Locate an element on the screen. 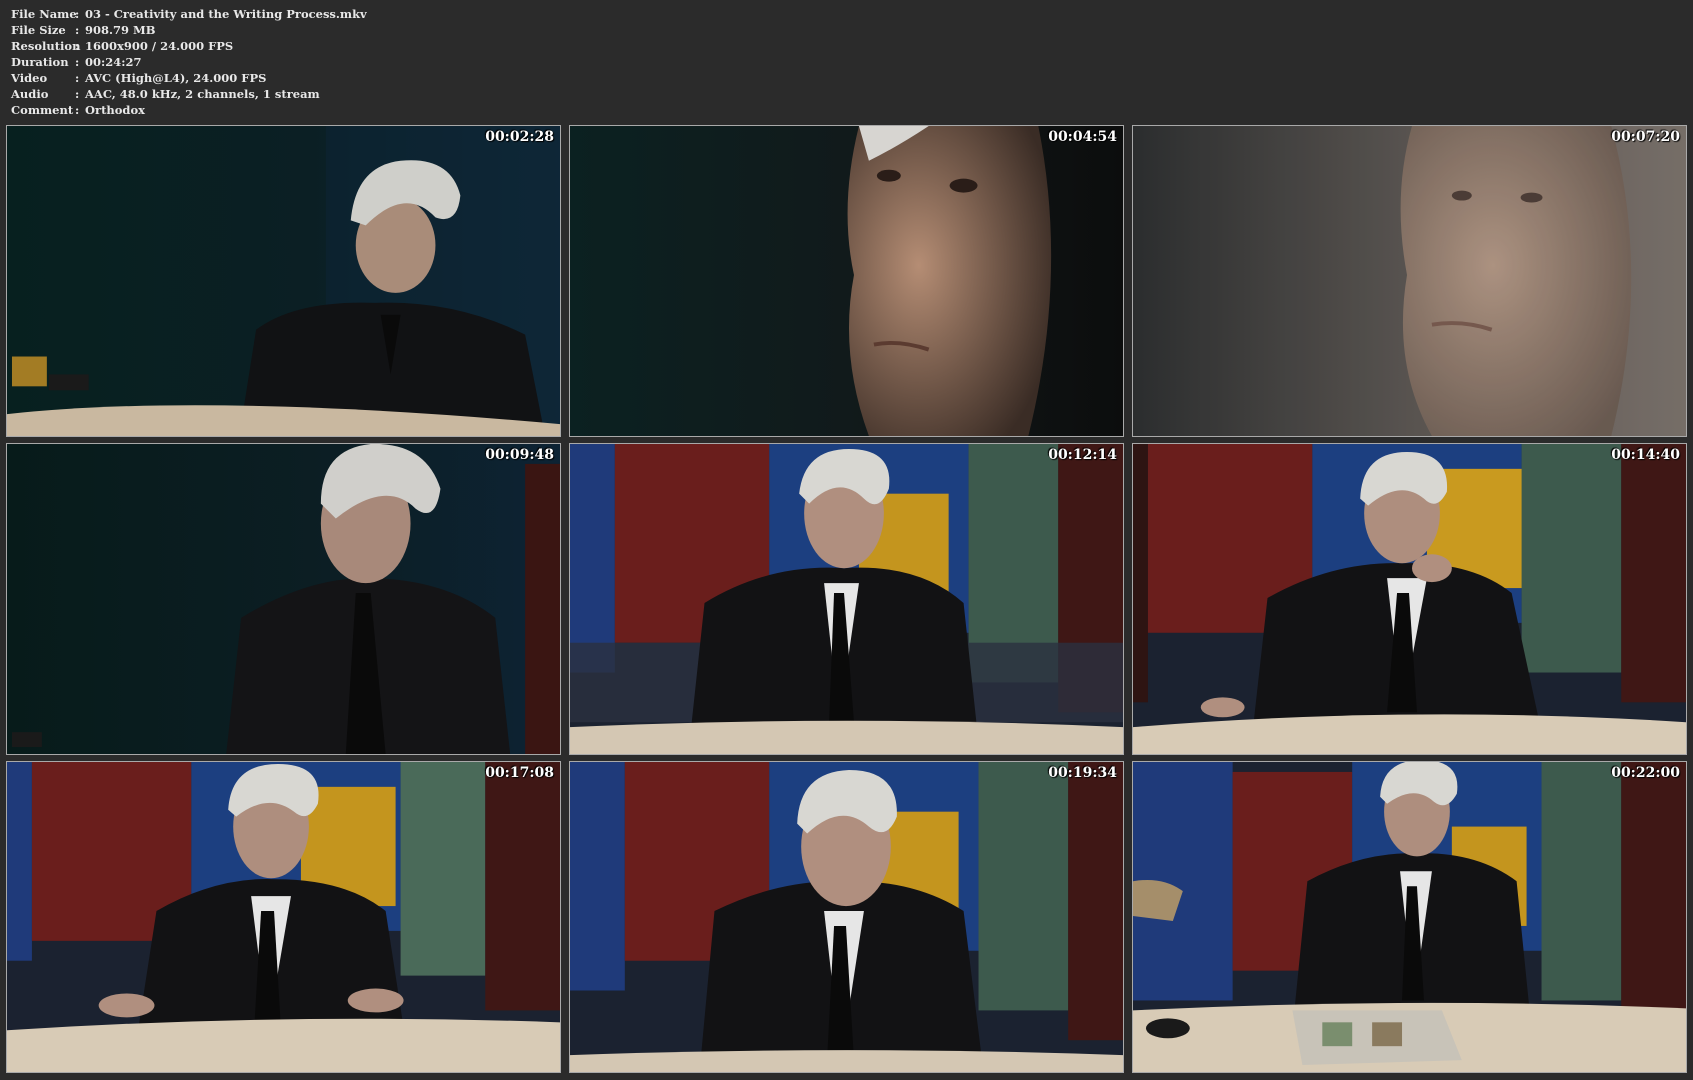 This screenshot has height=1080, width=1693. video-thumbnail: 00:07:20 is located at coordinates (1409, 281).